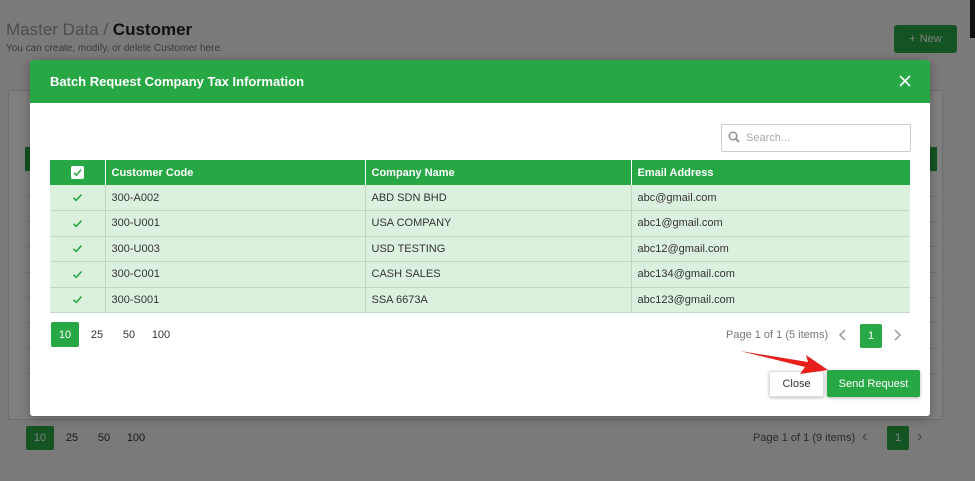 This screenshot has width=975, height=481. Describe the element at coordinates (897, 335) in the screenshot. I see `chevron-right-icon` at that location.